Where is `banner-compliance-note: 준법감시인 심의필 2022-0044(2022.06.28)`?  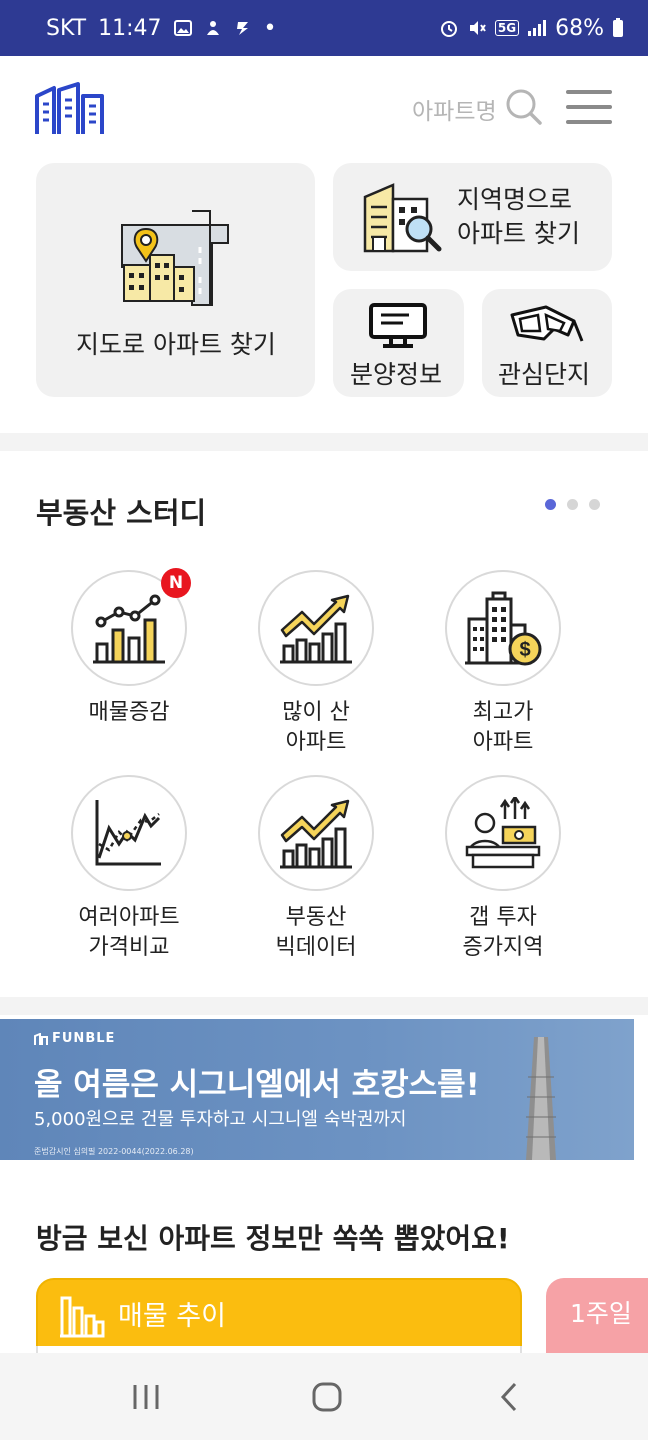 banner-compliance-note: 준법감시인 심의필 2022-0044(2022.06.28) is located at coordinates (114, 1151).